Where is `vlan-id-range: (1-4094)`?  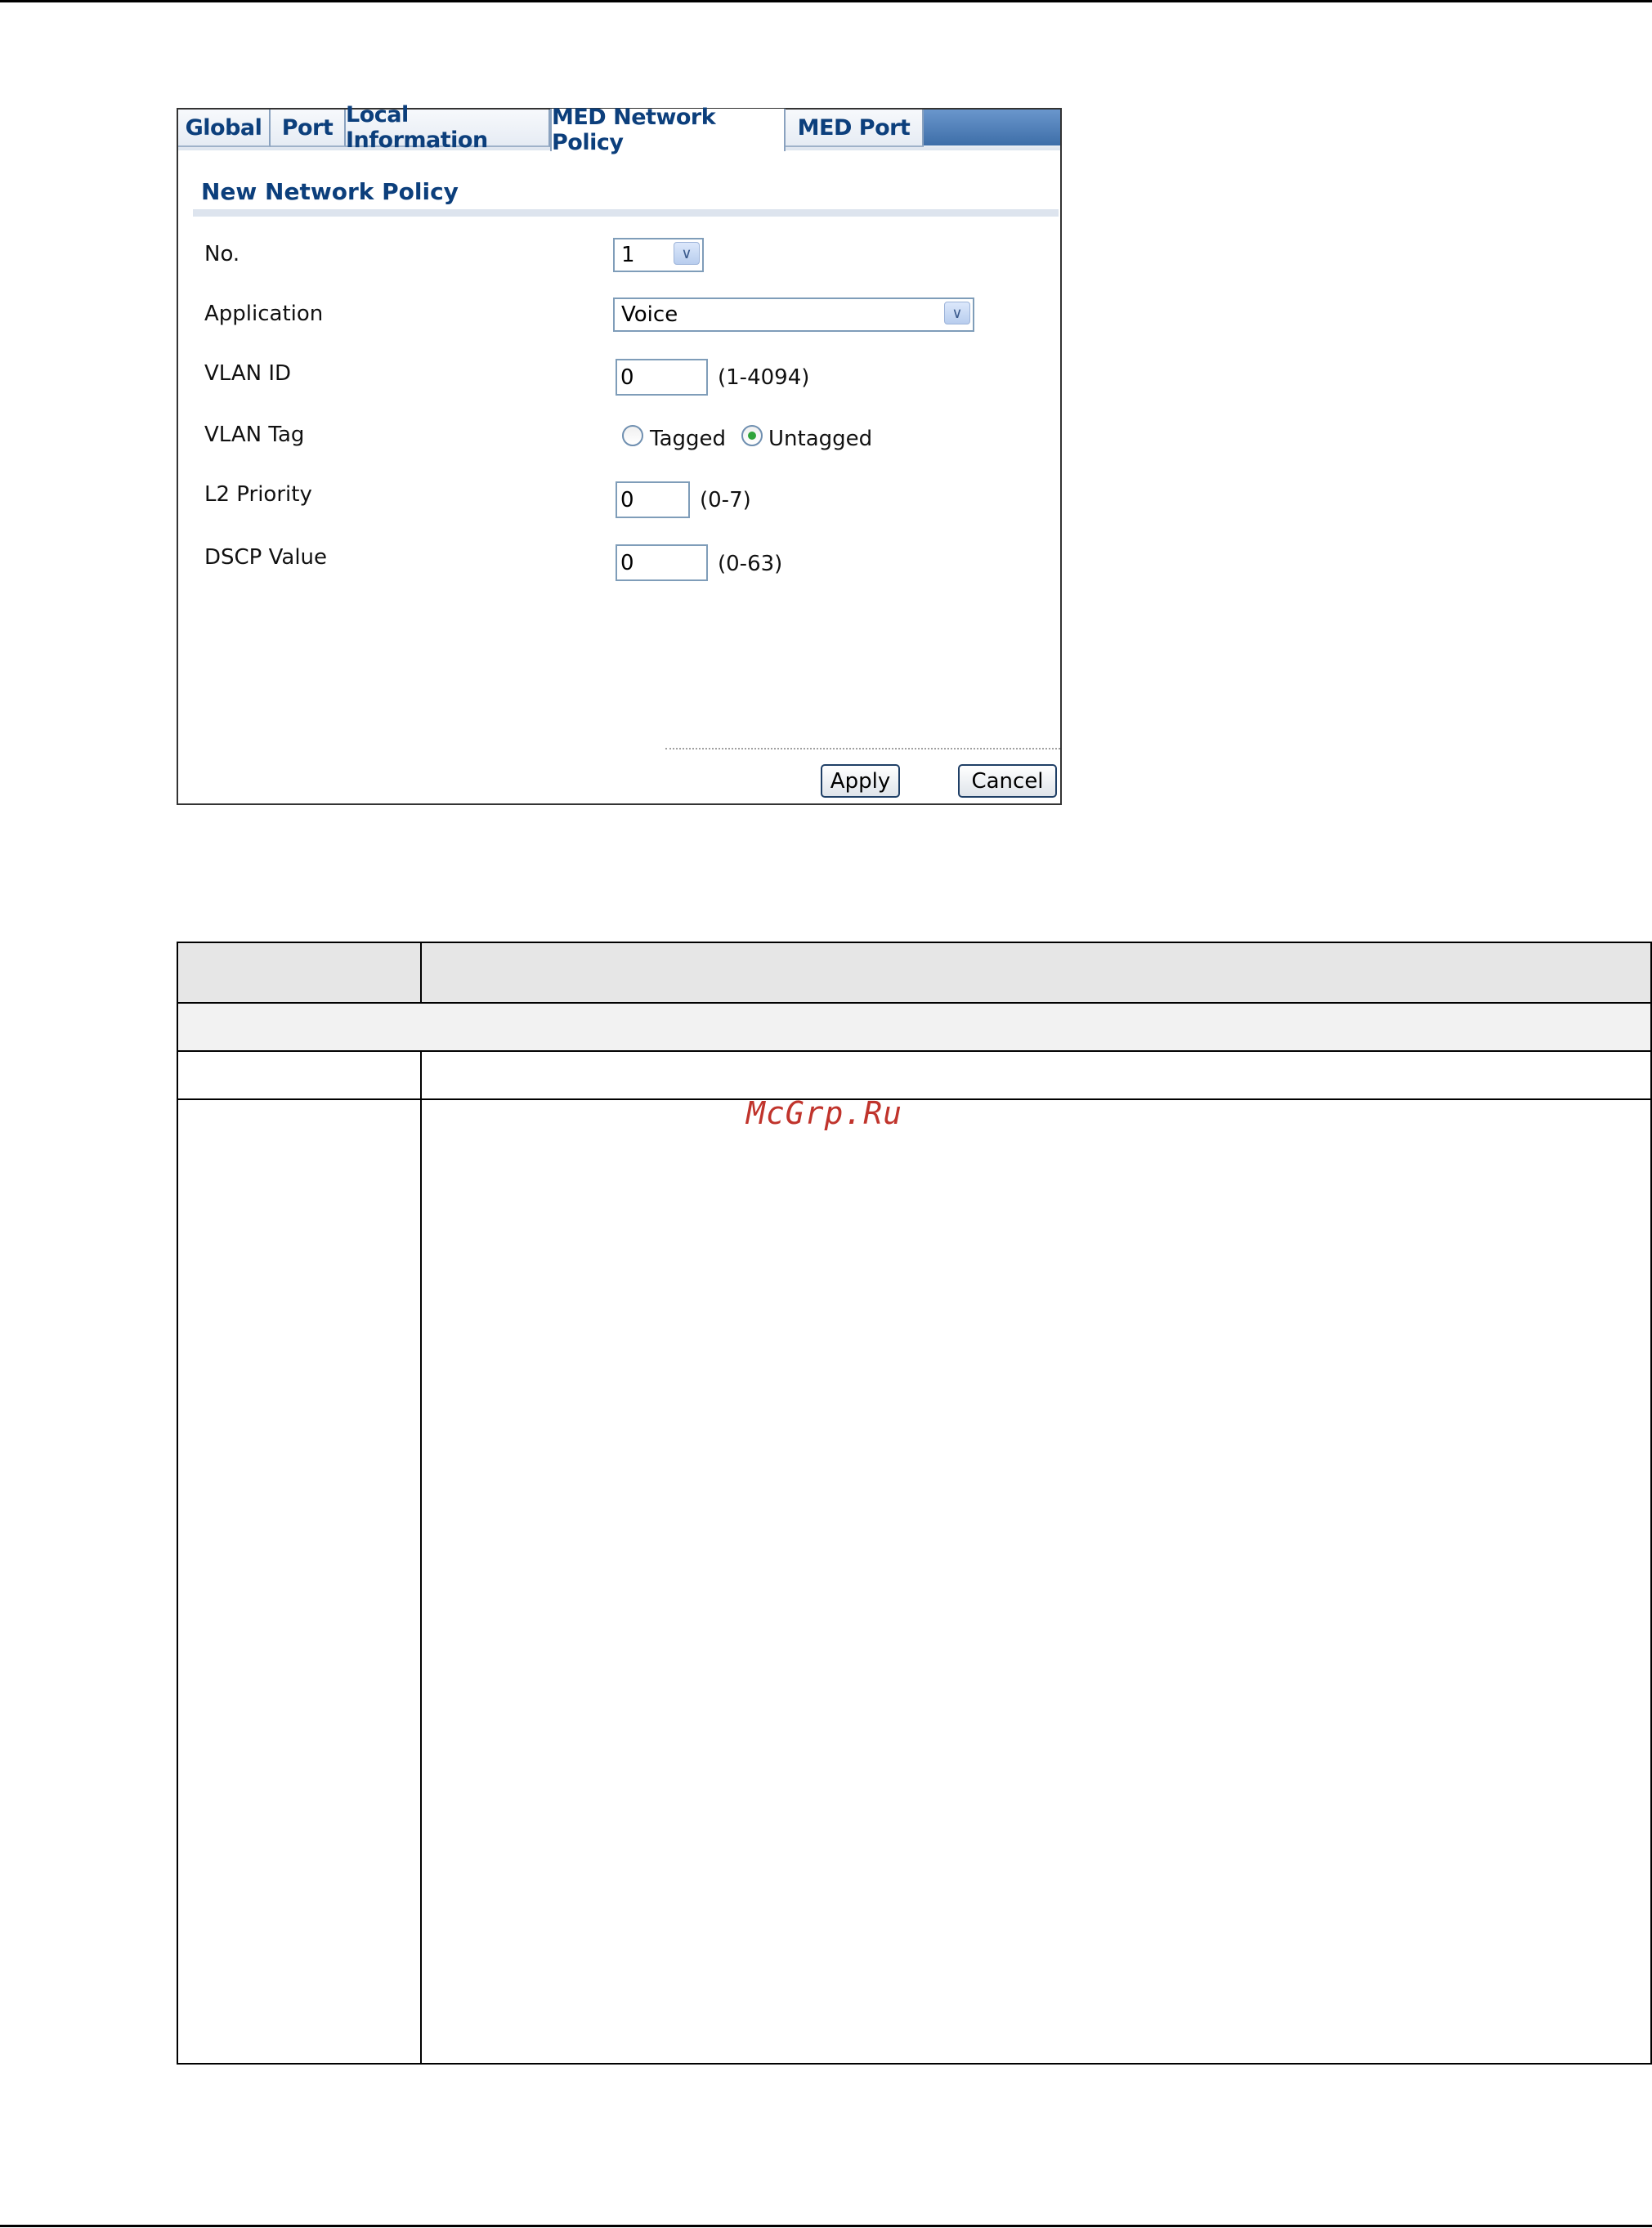
vlan-id-range: (1-4094) is located at coordinates (764, 377).